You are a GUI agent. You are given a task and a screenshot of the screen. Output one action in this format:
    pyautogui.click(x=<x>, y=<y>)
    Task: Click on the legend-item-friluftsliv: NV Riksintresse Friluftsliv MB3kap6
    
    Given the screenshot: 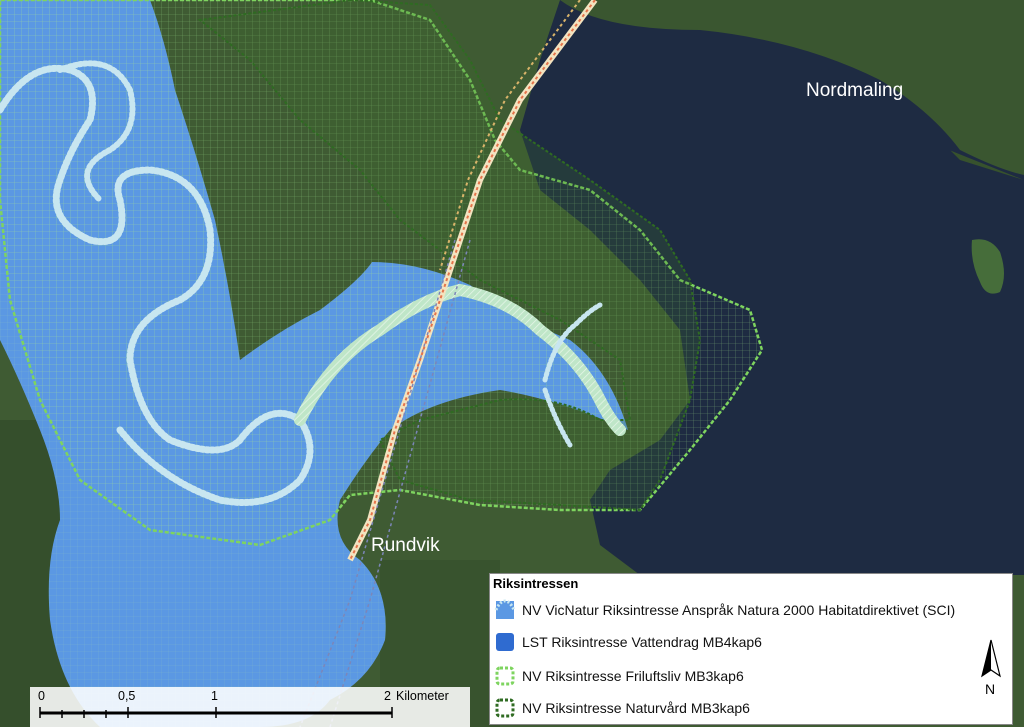 What is the action you would take?
    pyautogui.click(x=619, y=676)
    